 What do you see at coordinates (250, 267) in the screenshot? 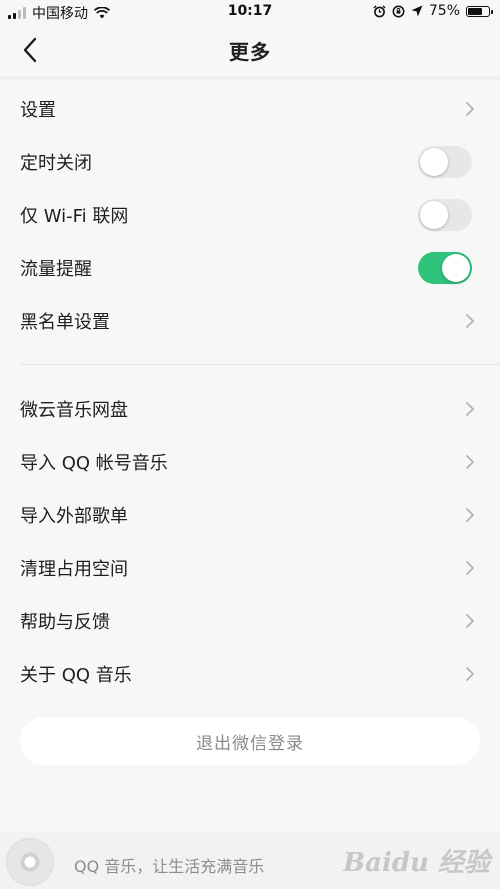
I see `primary-row-3: 流量提醒` at bounding box center [250, 267].